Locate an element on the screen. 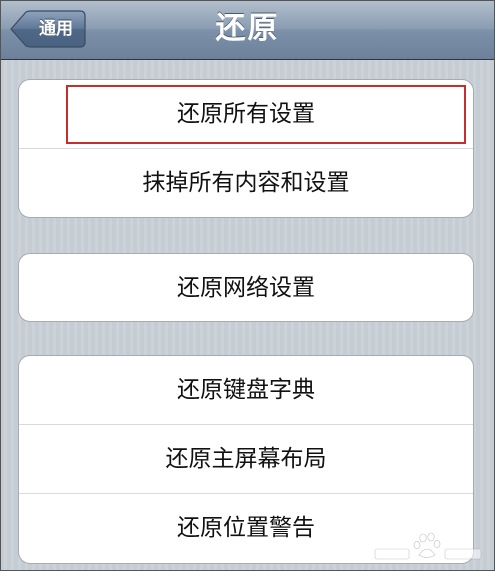 The height and width of the screenshot is (571, 495). reset-home-screen-layout-button: 还原主屏幕布局 is located at coordinates (246, 459).